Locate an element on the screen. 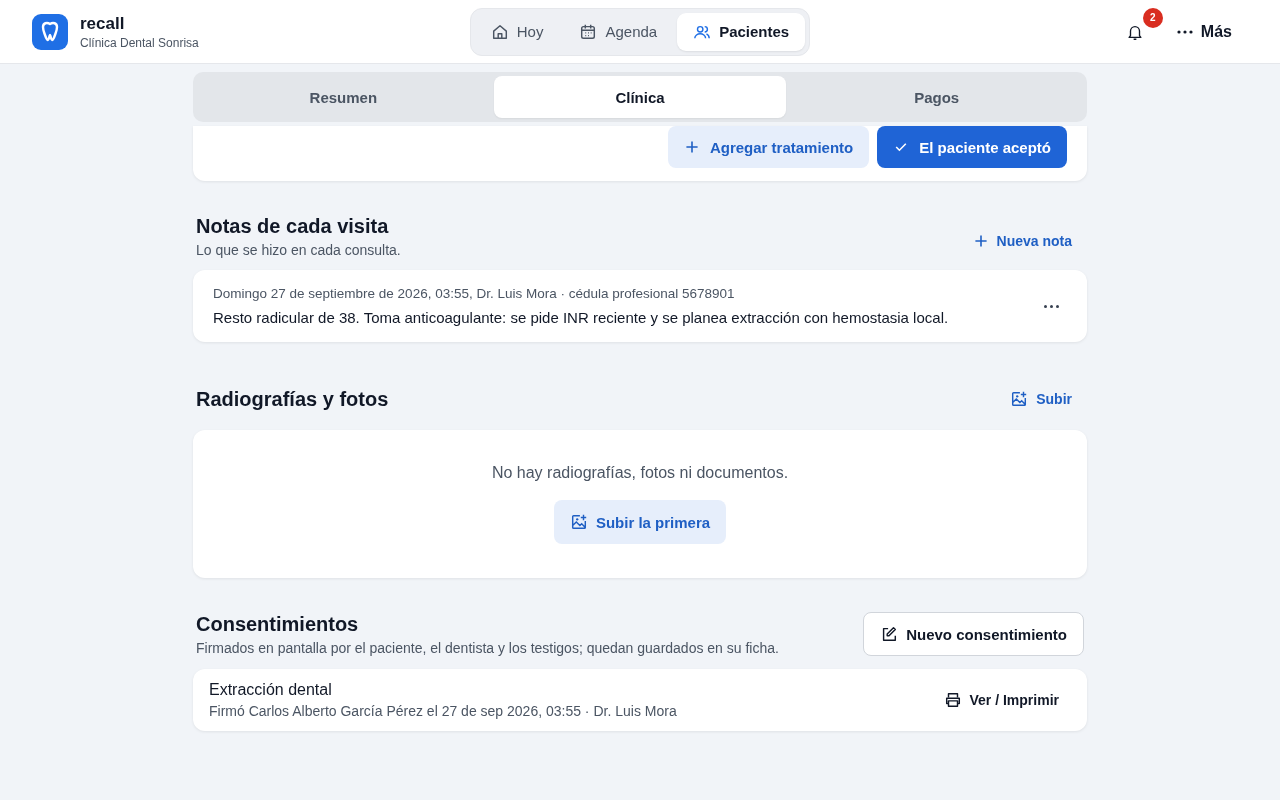 This screenshot has height=800, width=1280. accept-button: El paciente aceptó is located at coordinates (972, 147).